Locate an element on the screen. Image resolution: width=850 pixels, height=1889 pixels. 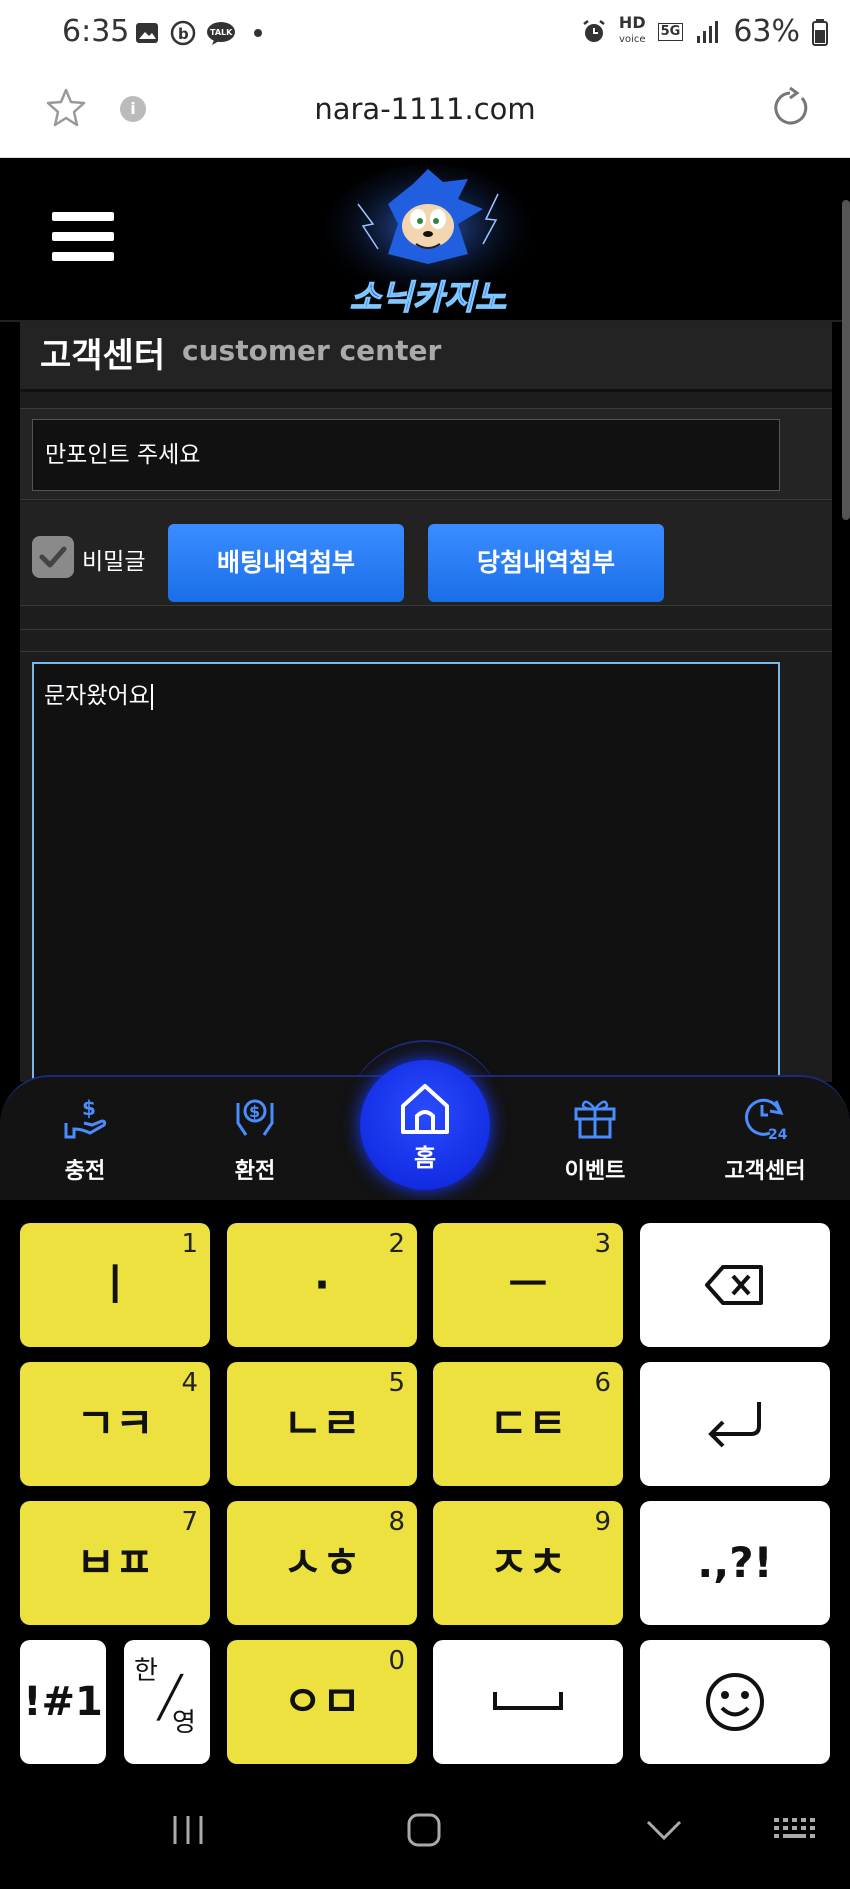
charge-icon: $ is located at coordinates (85, 1117).